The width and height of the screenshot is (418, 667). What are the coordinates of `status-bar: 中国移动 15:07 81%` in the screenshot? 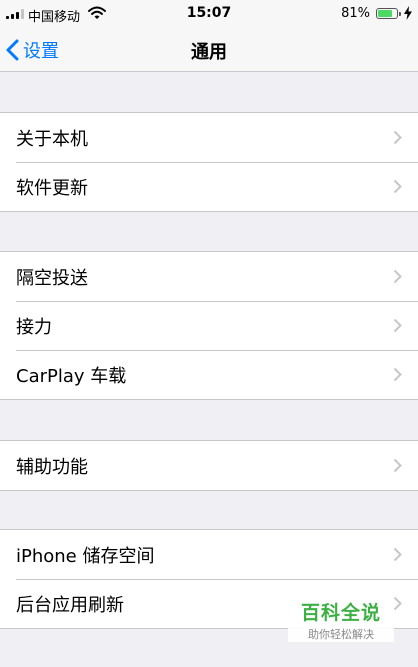 It's located at (209, 14).